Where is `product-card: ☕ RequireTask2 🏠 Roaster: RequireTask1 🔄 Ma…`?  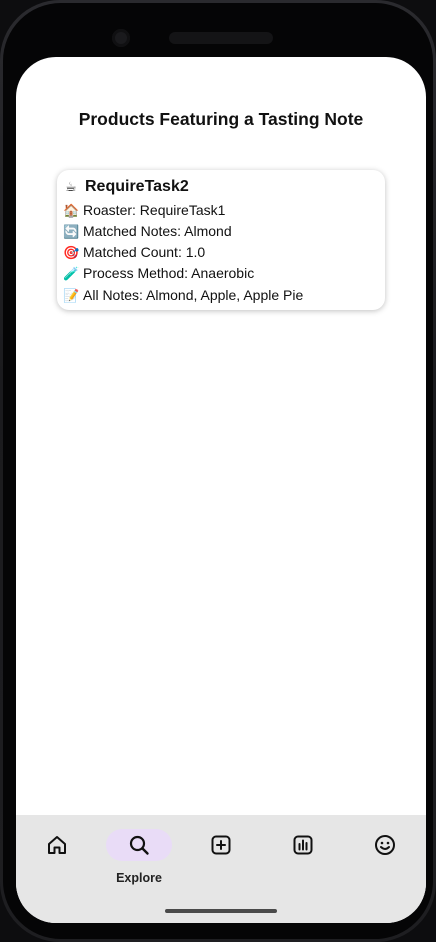 product-card: ☕ RequireTask2 🏠 Roaster: RequireTask1 🔄 Ma… is located at coordinates (221, 240).